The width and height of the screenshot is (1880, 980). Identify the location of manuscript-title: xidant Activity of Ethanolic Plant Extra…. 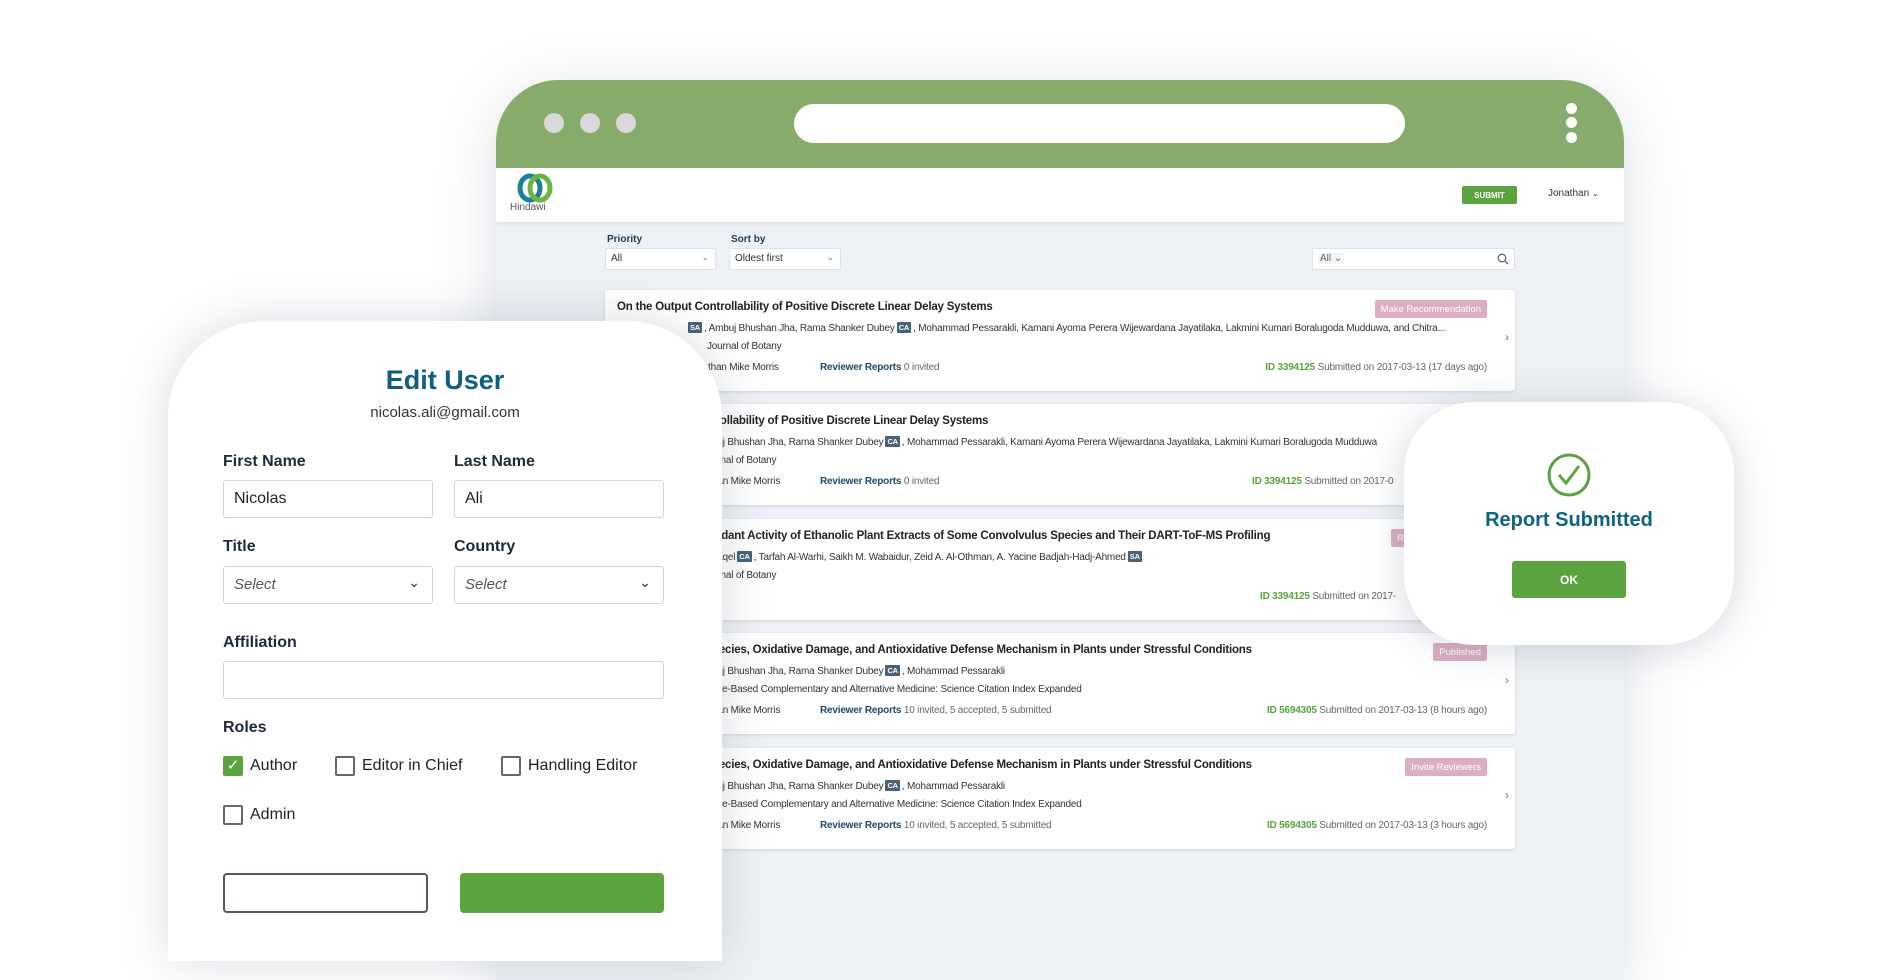
(991, 536).